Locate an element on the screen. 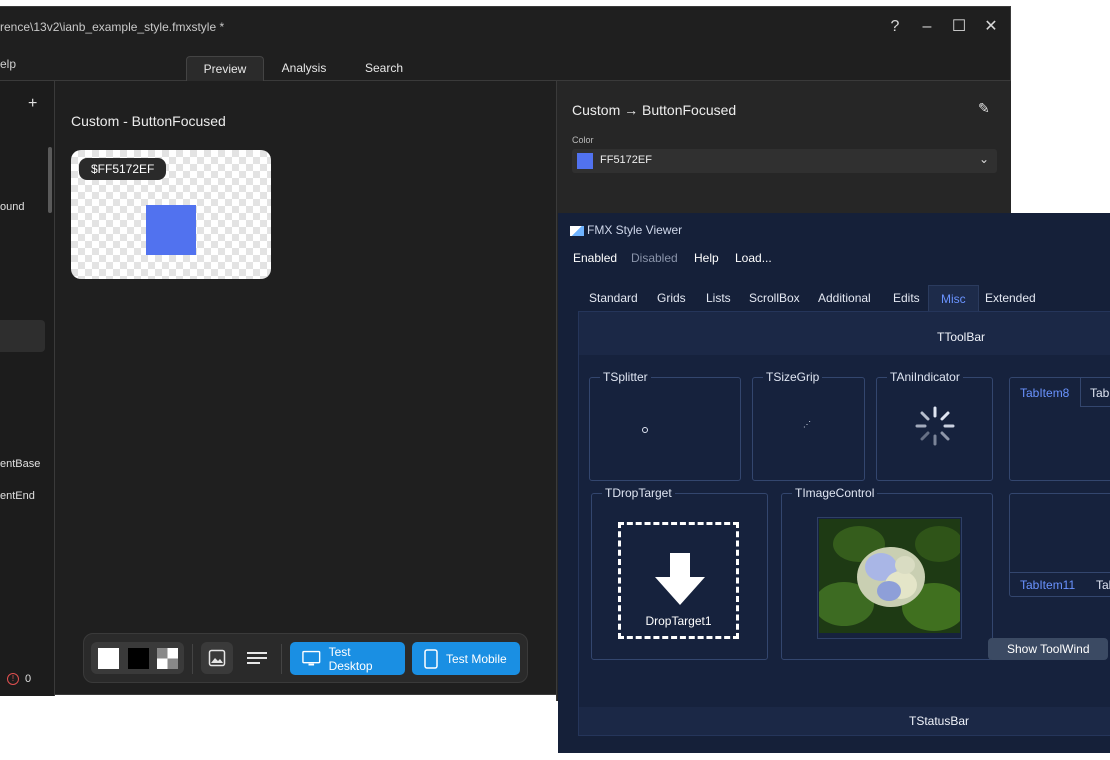 The image size is (1110, 760). aniindicator-group: TAniIndicator is located at coordinates (934, 425).